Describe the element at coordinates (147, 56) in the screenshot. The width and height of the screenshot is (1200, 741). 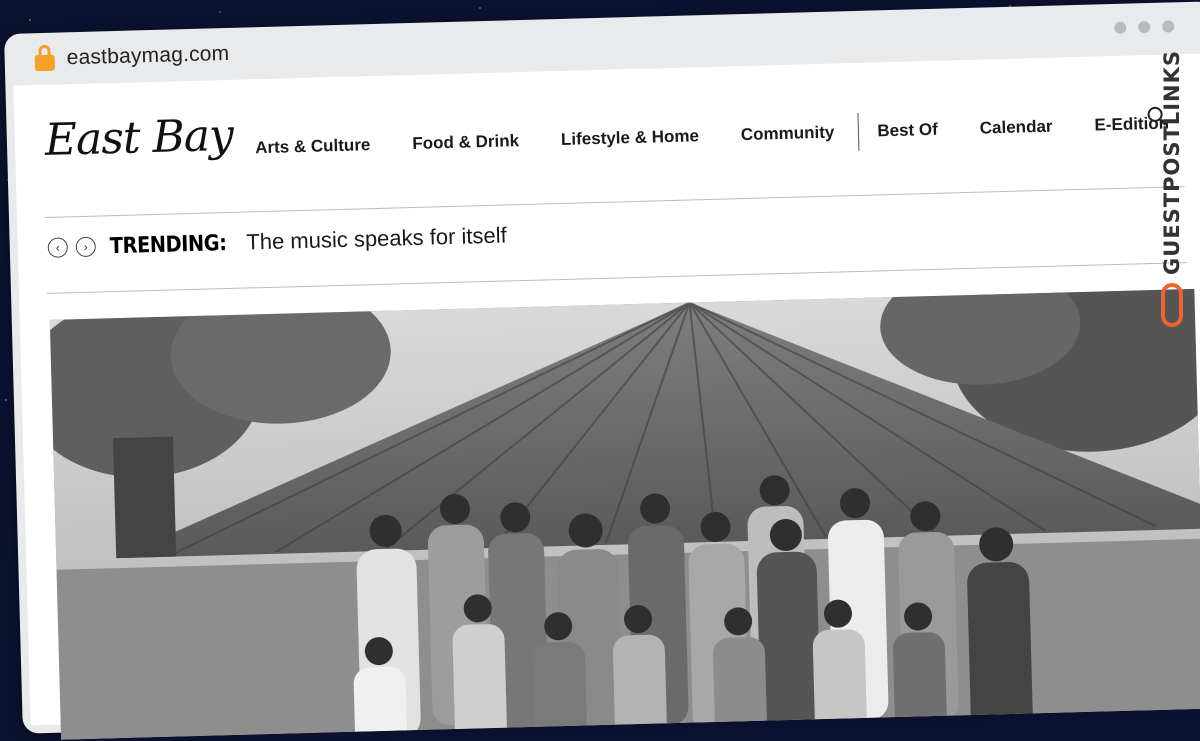
I see `url-text: eastbaymag.com` at that location.